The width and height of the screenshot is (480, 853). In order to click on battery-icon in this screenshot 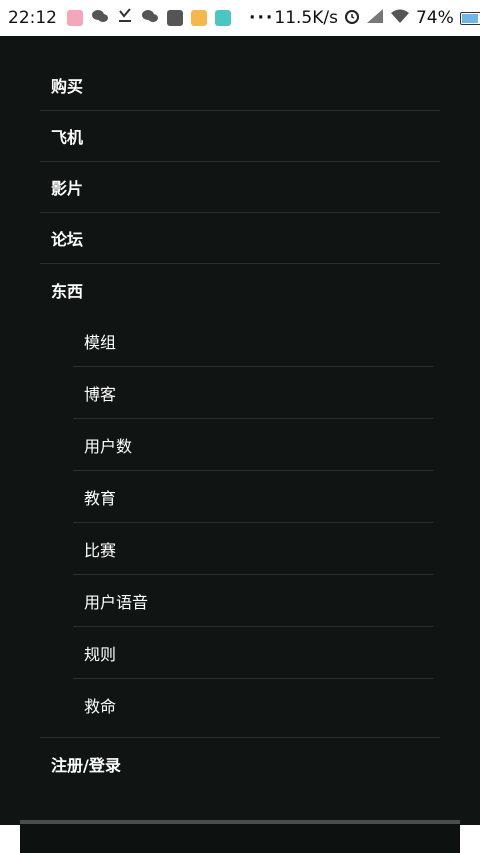, I will do `click(469, 18)`.